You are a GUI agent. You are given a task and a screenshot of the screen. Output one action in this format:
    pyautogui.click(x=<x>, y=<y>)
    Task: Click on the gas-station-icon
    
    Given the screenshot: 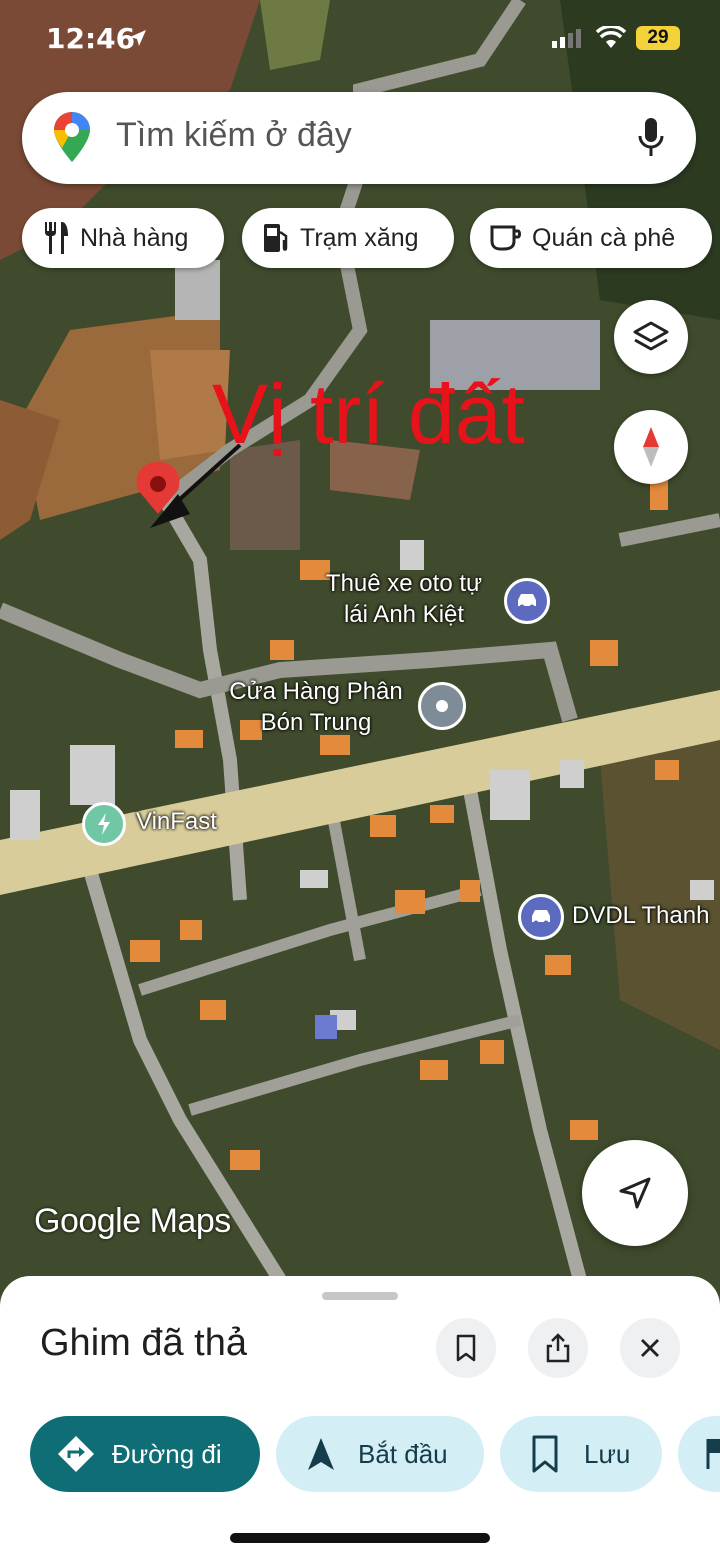 What is the action you would take?
    pyautogui.click(x=276, y=238)
    